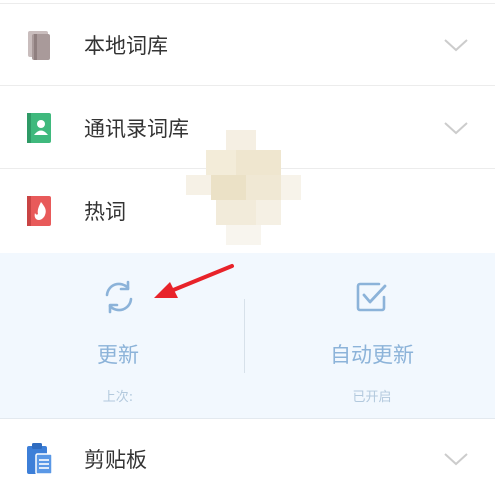  What do you see at coordinates (39, 211) in the screenshot?
I see `flame-book-icon` at bounding box center [39, 211].